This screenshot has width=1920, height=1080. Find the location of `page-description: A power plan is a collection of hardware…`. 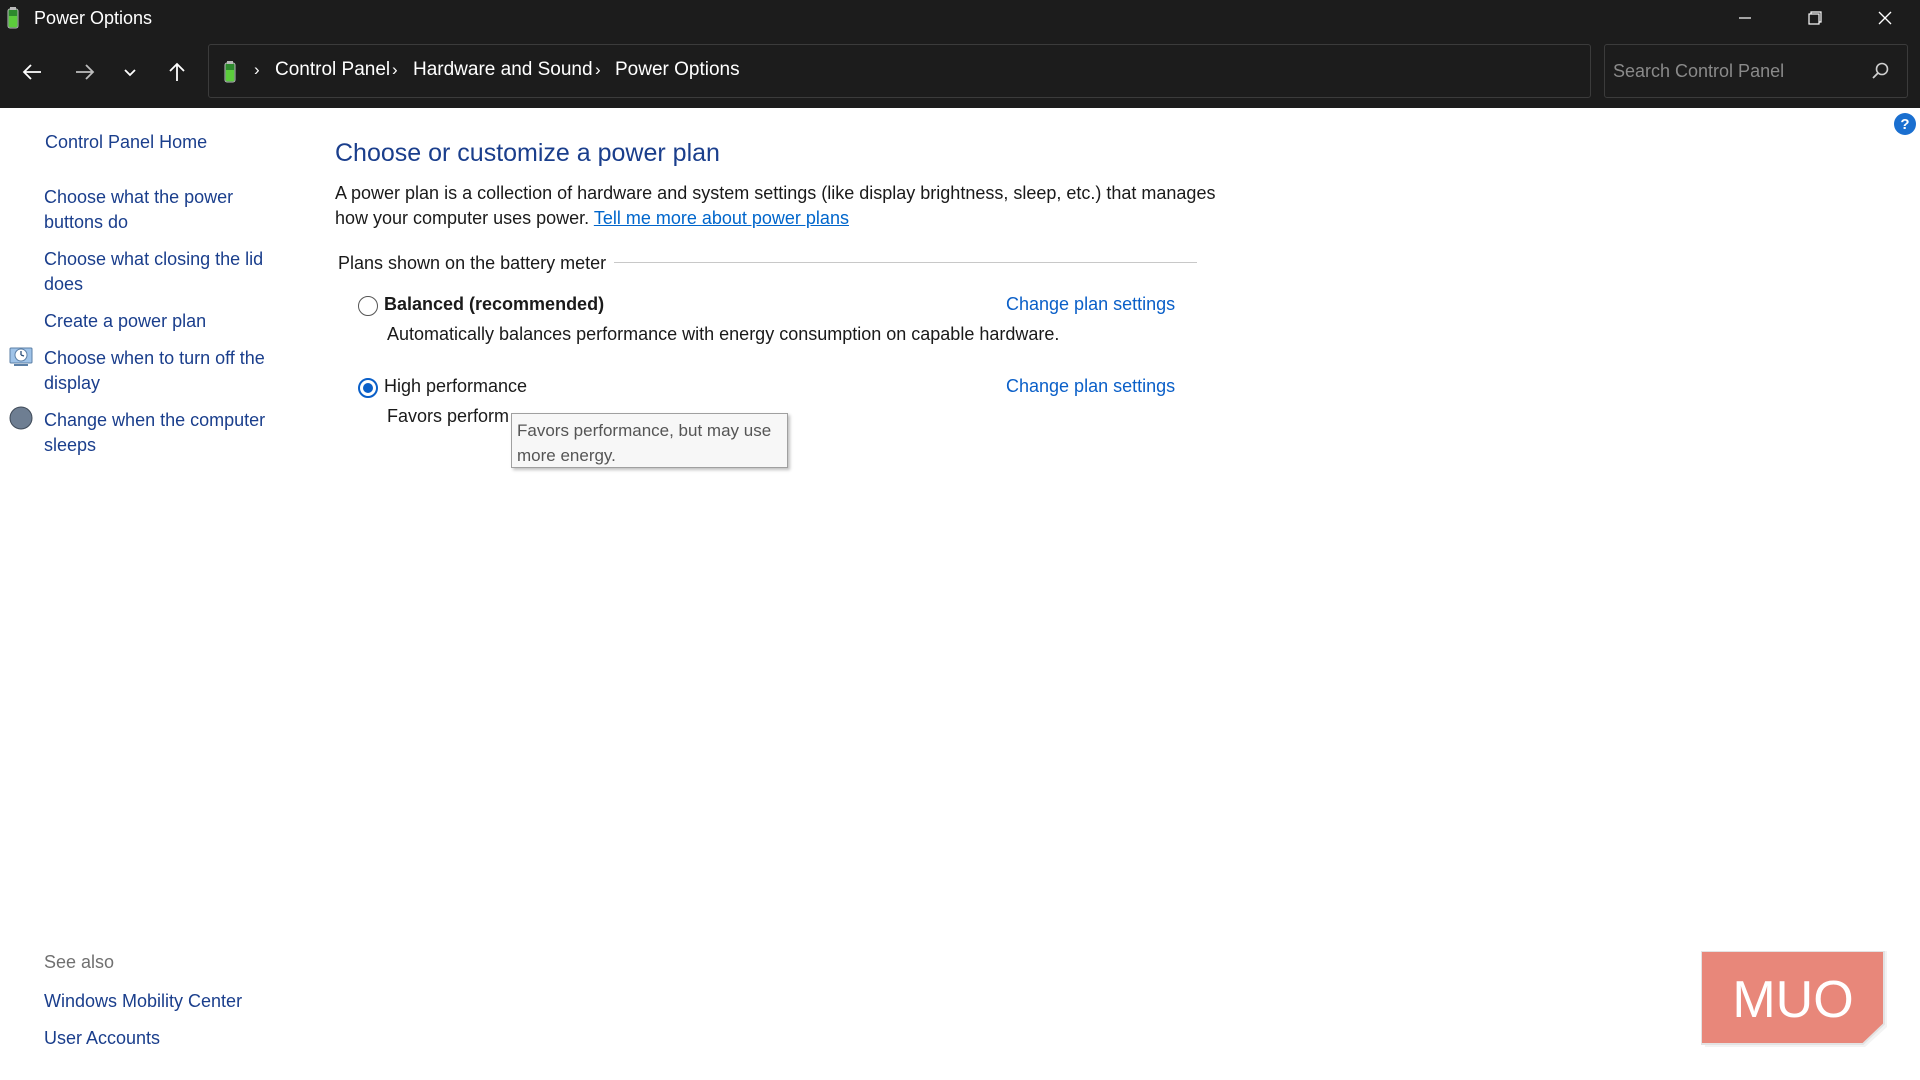

page-description: A power plan is a collection of hardware… is located at coordinates (785, 206).